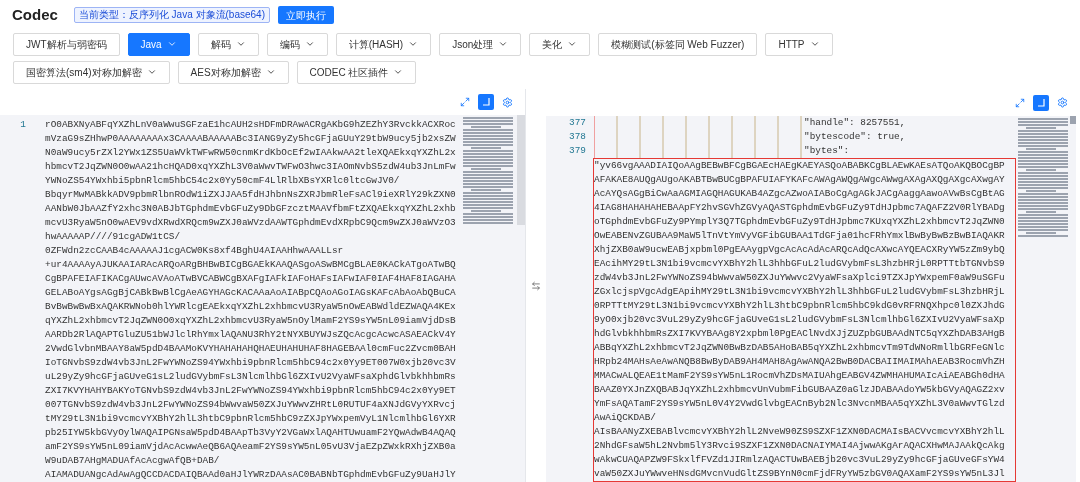 Image resolution: width=1080 pixels, height=482 pixels. I want to click on line-number: 377, so click(577, 123).